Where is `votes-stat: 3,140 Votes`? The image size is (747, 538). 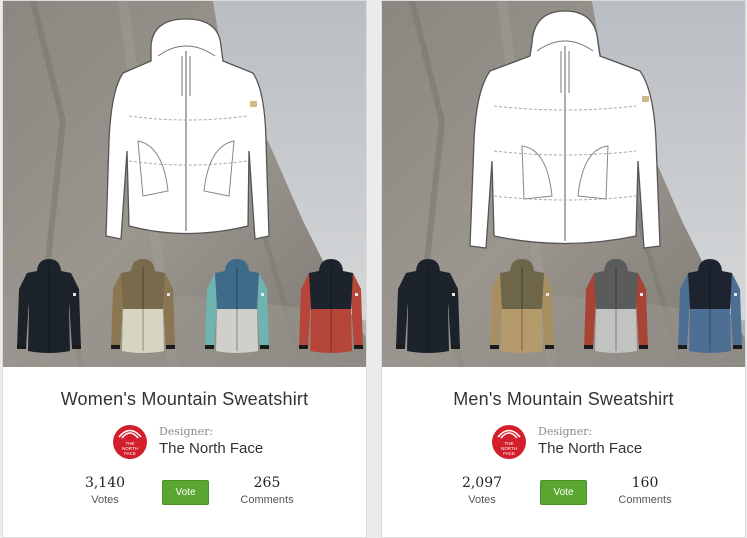 votes-stat: 3,140 Votes is located at coordinates (105, 490).